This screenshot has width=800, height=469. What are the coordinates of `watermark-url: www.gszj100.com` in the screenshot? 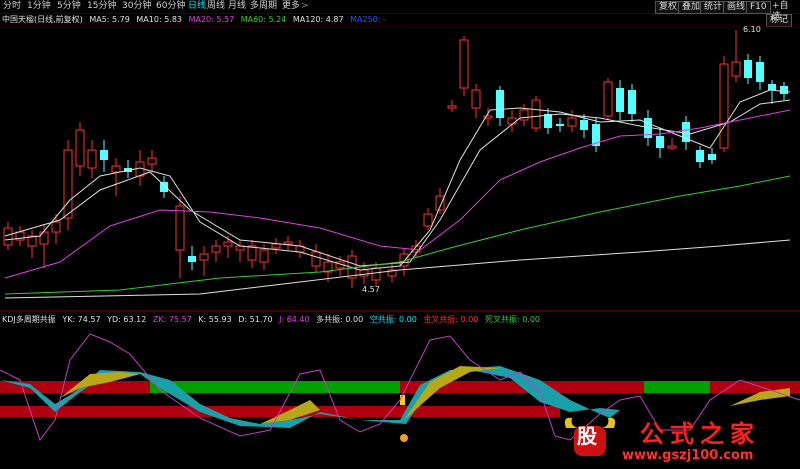 It's located at (688, 455).